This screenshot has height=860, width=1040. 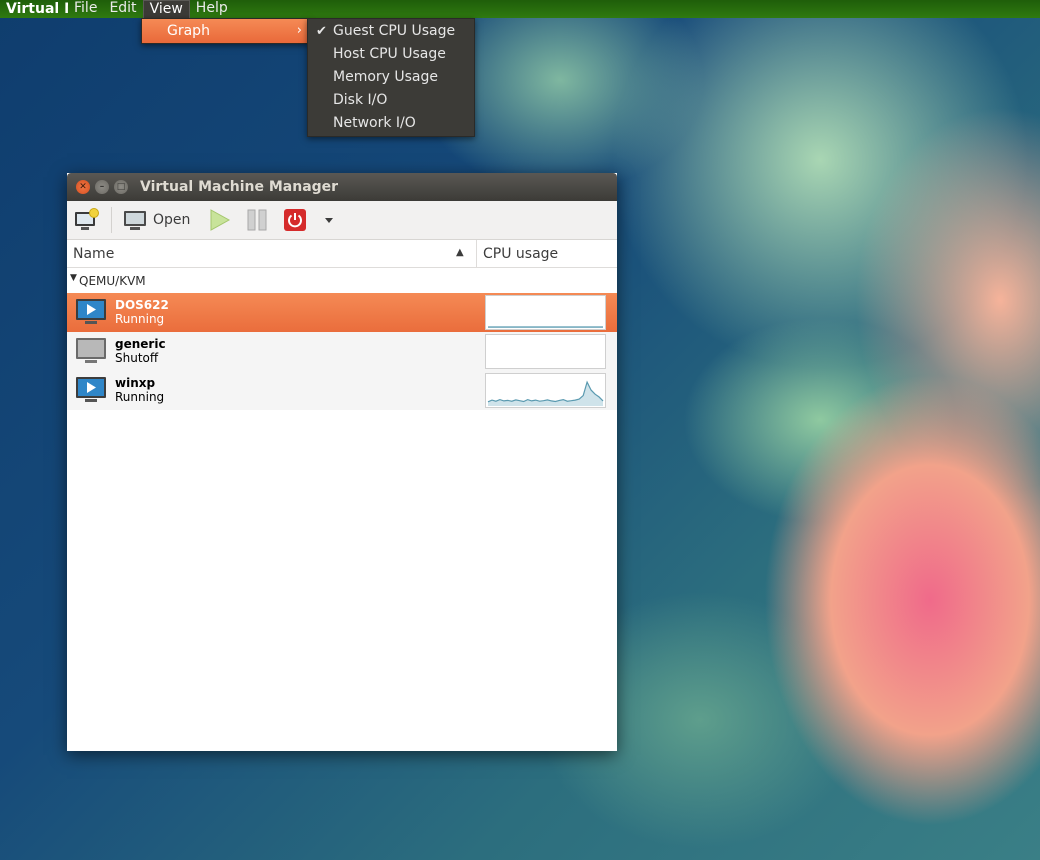 What do you see at coordinates (102, 187) in the screenshot?
I see `minimize-icon: –` at bounding box center [102, 187].